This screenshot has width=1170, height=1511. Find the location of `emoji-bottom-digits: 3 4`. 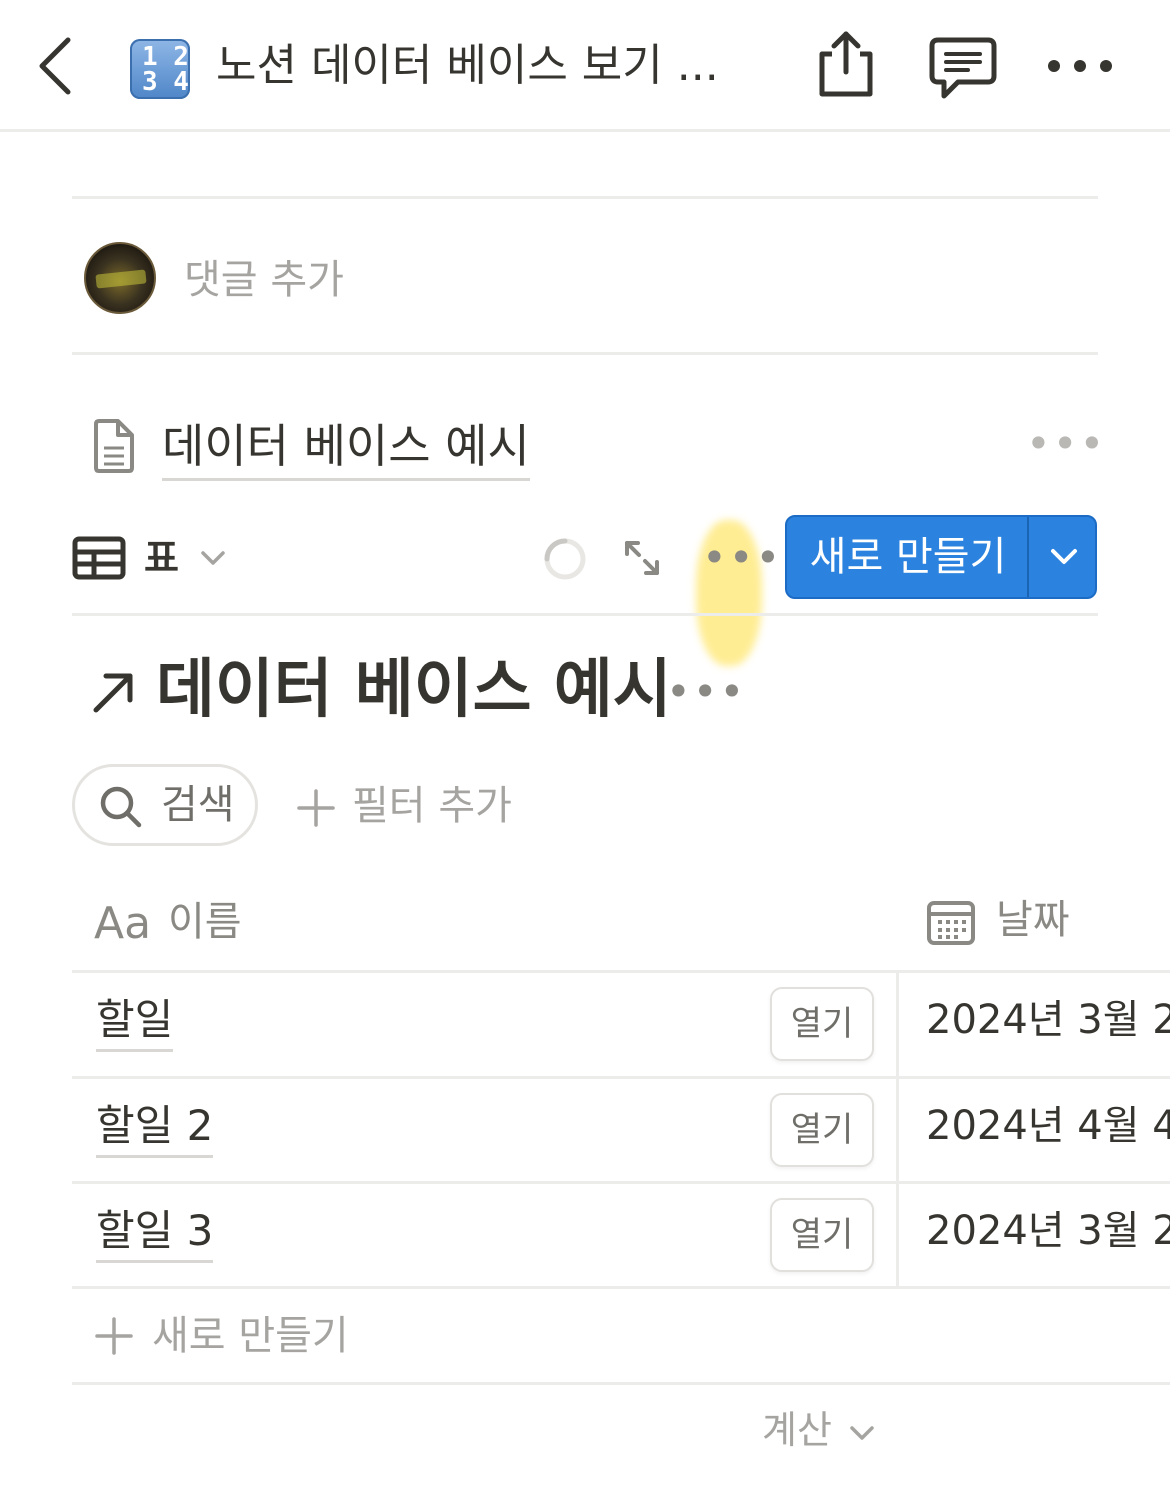

emoji-bottom-digits: 3 4 is located at coordinates (165, 82).